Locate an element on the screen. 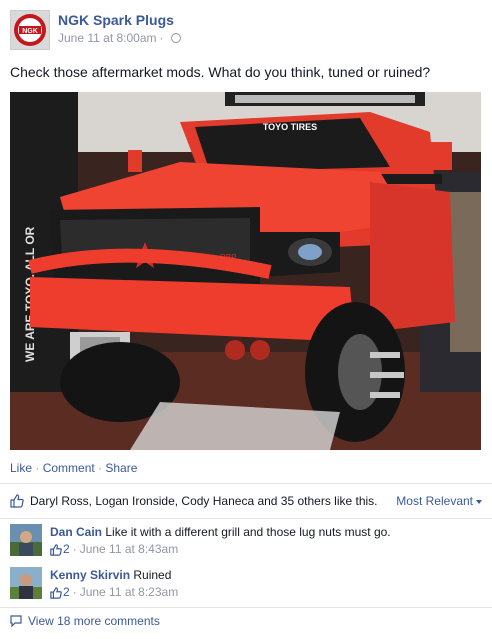  view-more-comments-link: View 18 more comments is located at coordinates (85, 621).